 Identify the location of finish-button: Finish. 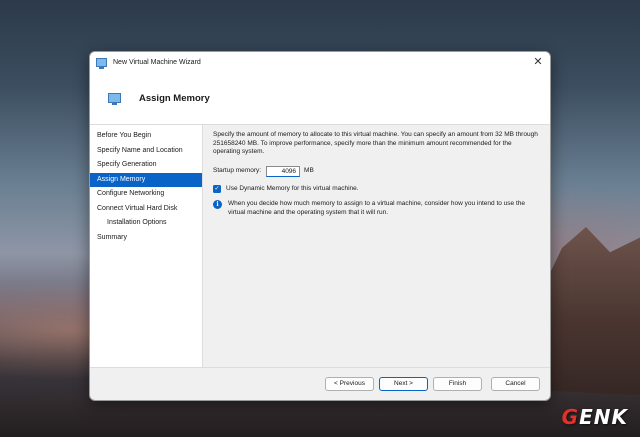
(457, 384).